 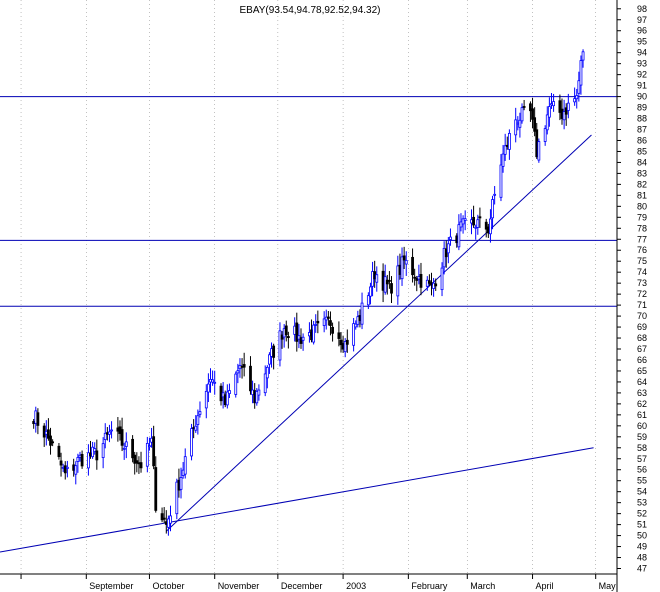 What do you see at coordinates (642, 437) in the screenshot?
I see `y-tick-label: 59` at bounding box center [642, 437].